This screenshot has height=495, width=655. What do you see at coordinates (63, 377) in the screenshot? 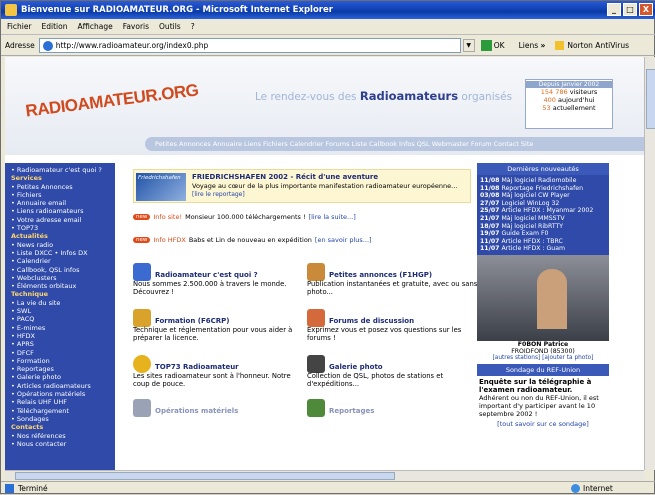
I see `sidebar-item: • Galerie photo` at bounding box center [63, 377].